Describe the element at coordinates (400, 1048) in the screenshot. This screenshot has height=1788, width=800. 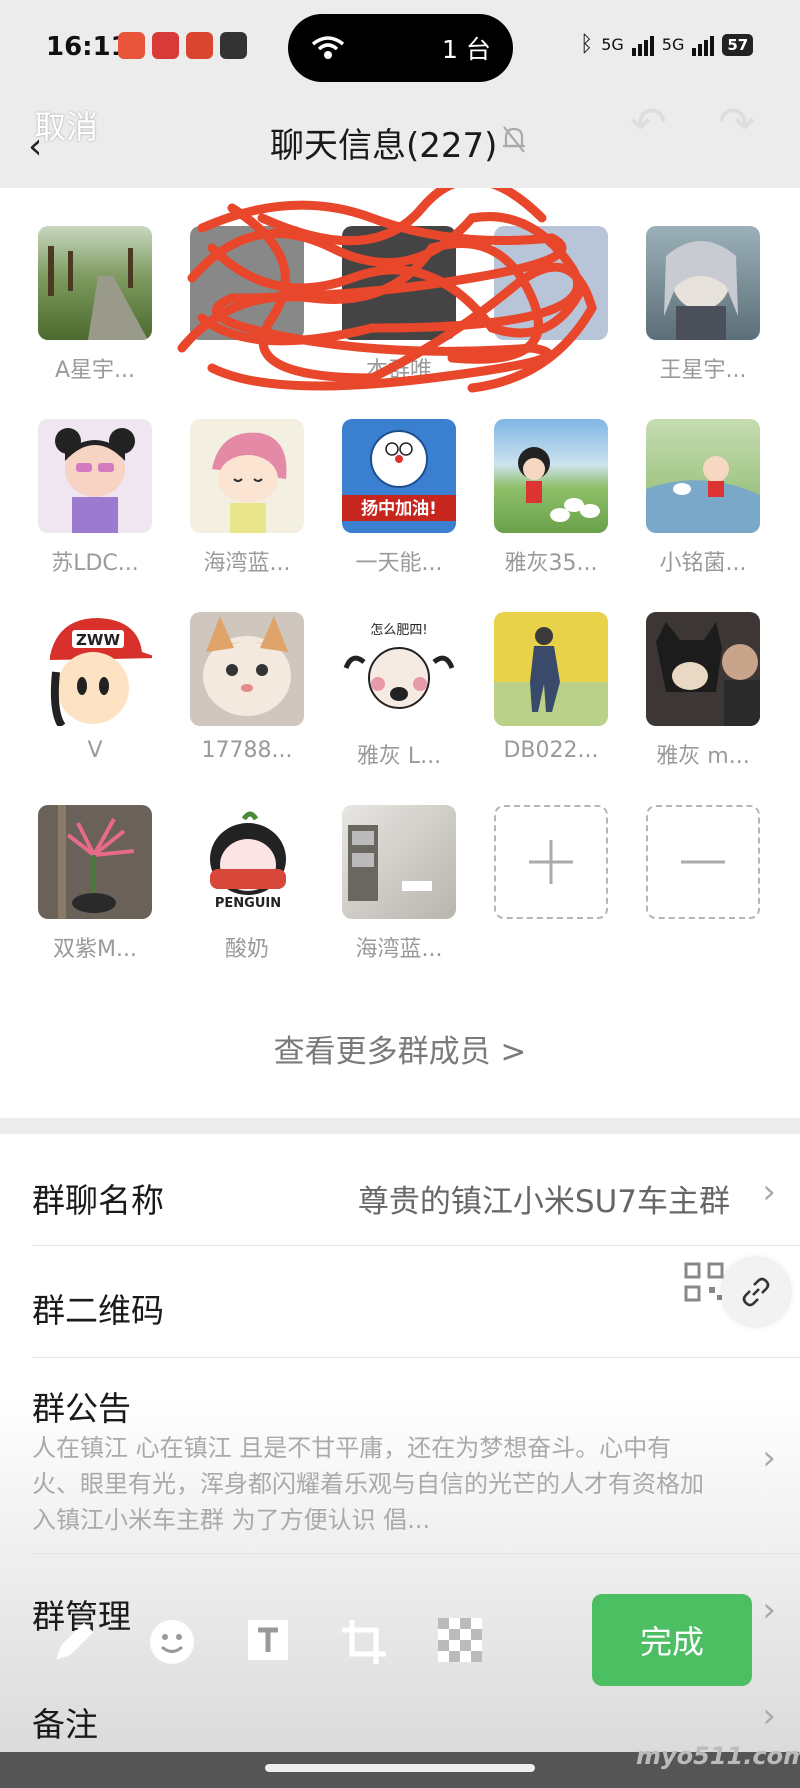
I see `view-more-members-link: 查看更多群成员 >` at that location.